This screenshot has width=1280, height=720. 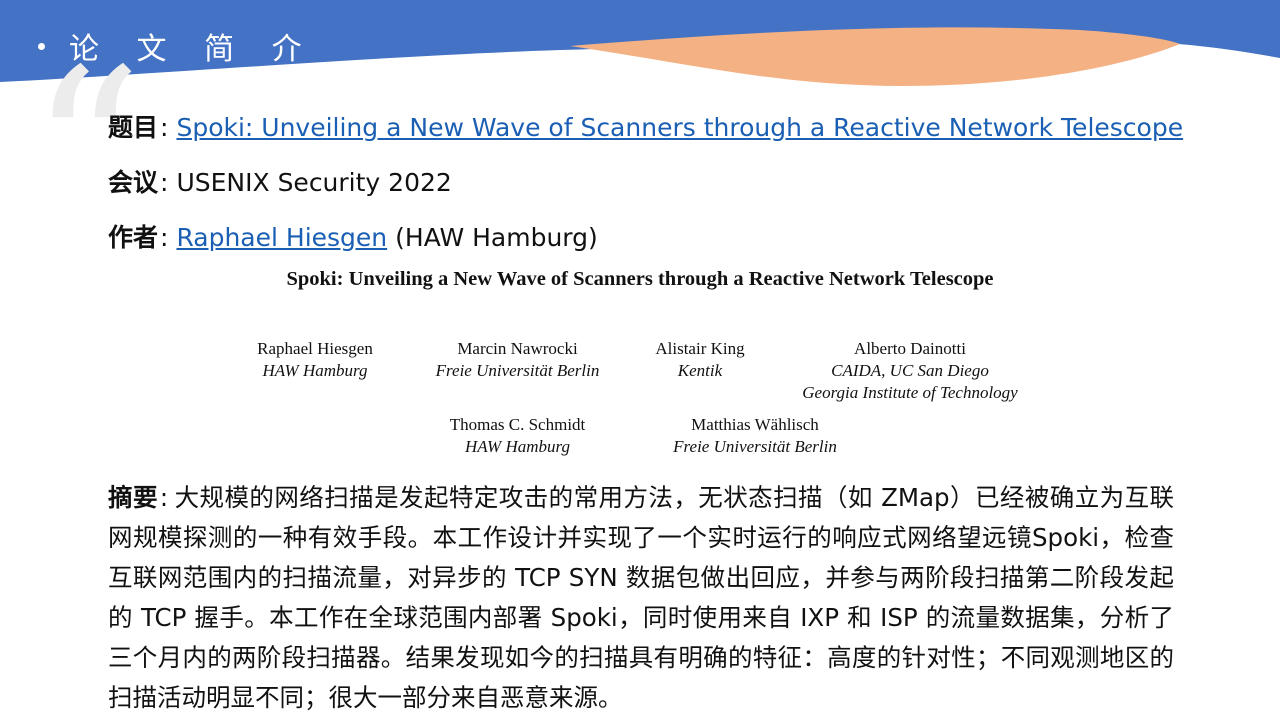 I want to click on paper-author: Raphael Hiesgen HAW Hamburg, so click(x=315, y=360).